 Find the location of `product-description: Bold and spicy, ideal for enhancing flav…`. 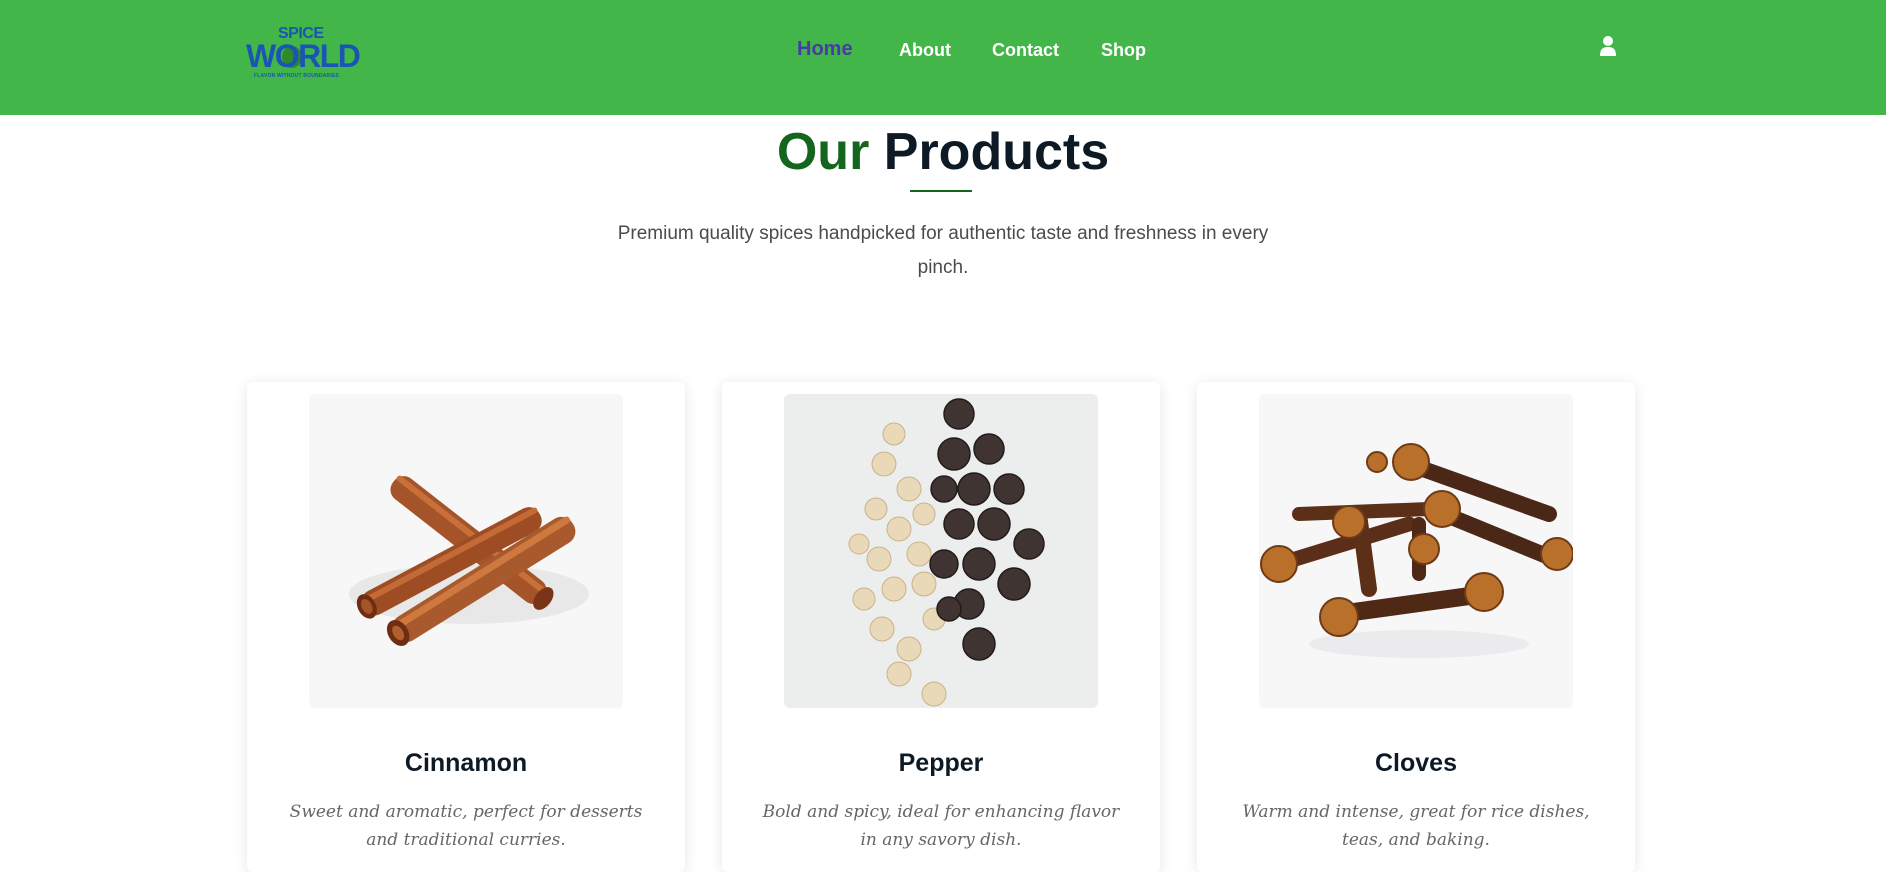

product-description: Bold and spicy, ideal for enhancing flav… is located at coordinates (941, 826).